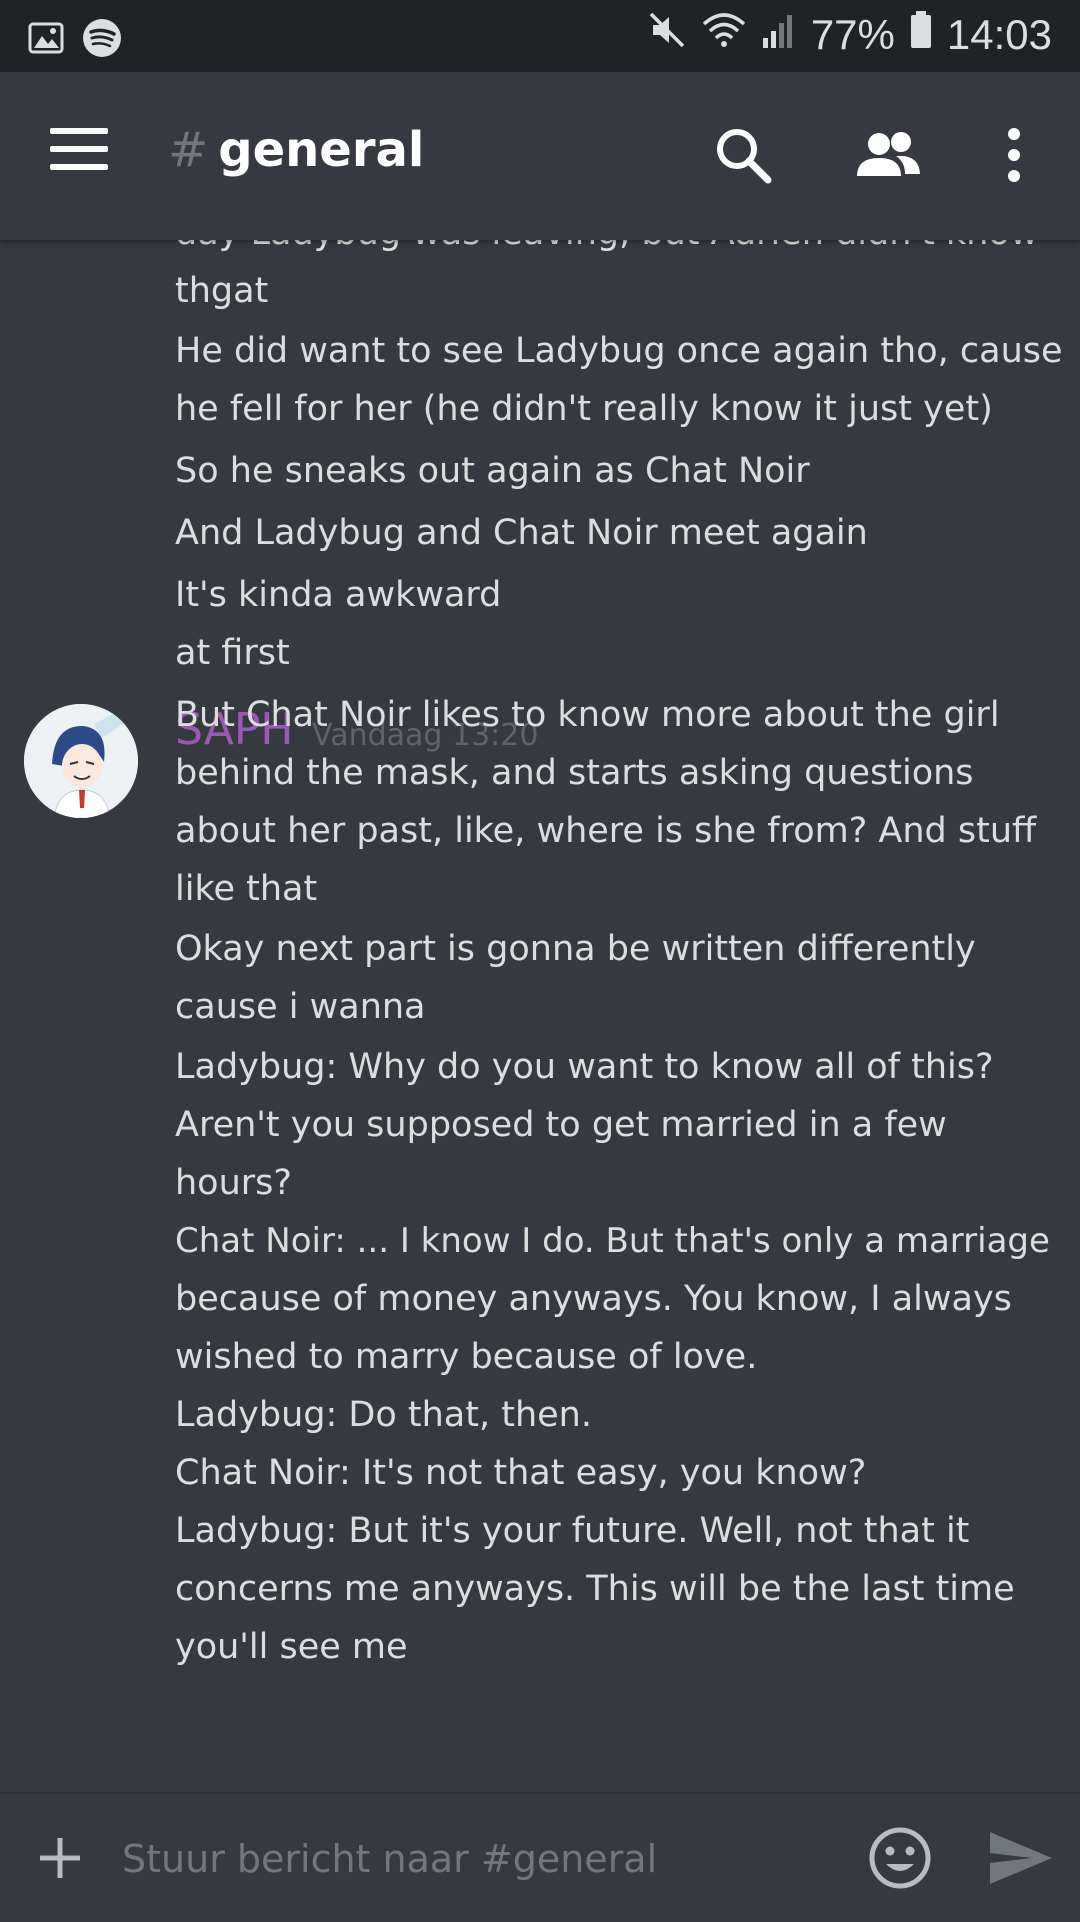 The width and height of the screenshot is (1080, 1922). What do you see at coordinates (233, 1183) in the screenshot?
I see `message-line: hours?` at bounding box center [233, 1183].